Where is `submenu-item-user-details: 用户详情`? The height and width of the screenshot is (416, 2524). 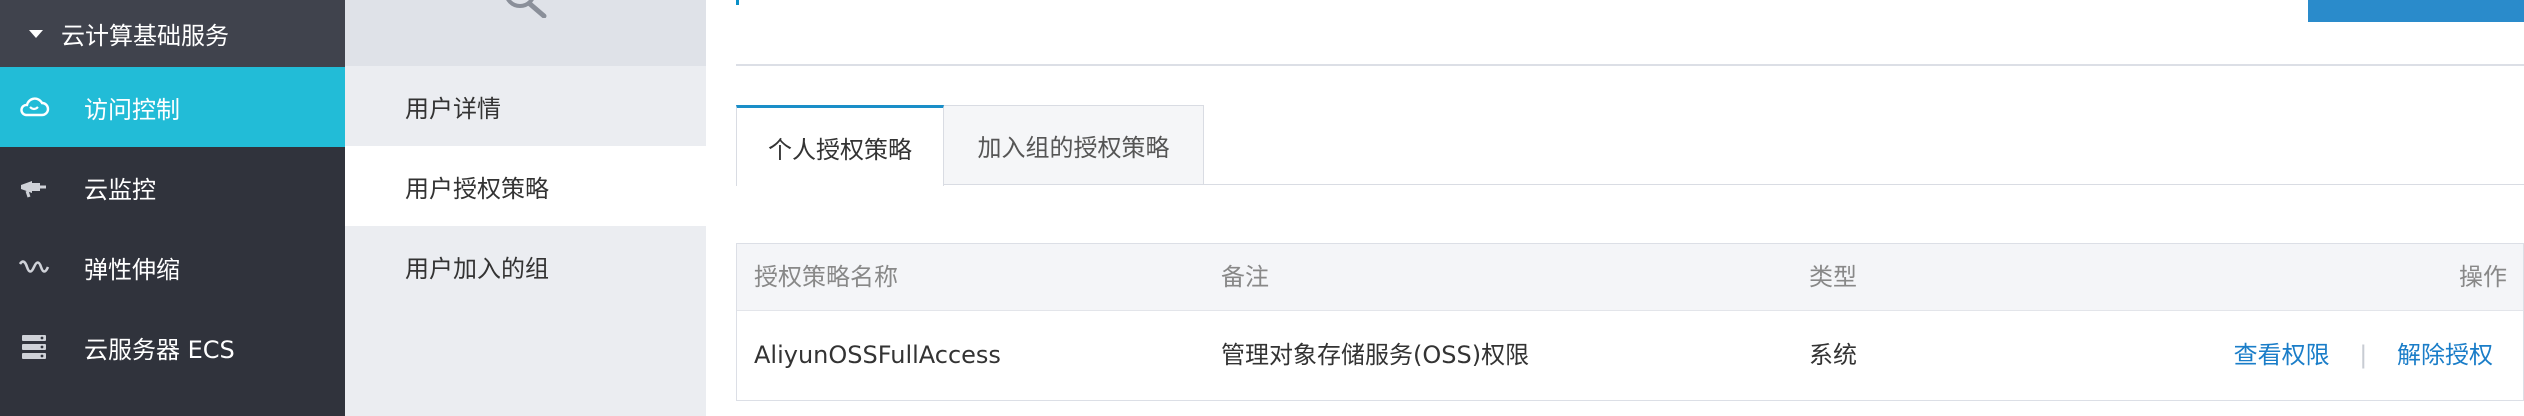 submenu-item-user-details: 用户详情 is located at coordinates (525, 106).